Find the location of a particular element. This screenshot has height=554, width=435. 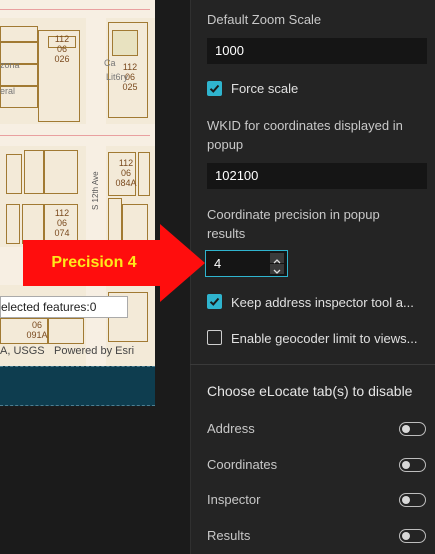

callout-text: Precision 4 is located at coordinates (94, 262).